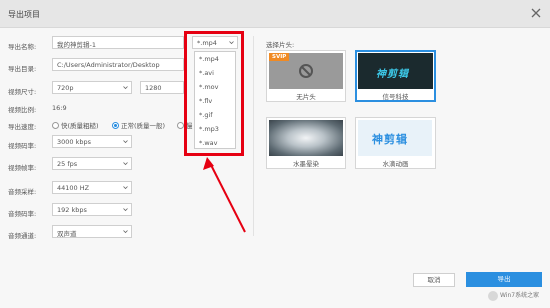  What do you see at coordinates (493, 295) in the screenshot?
I see `watermark-logo-icon` at bounding box center [493, 295].